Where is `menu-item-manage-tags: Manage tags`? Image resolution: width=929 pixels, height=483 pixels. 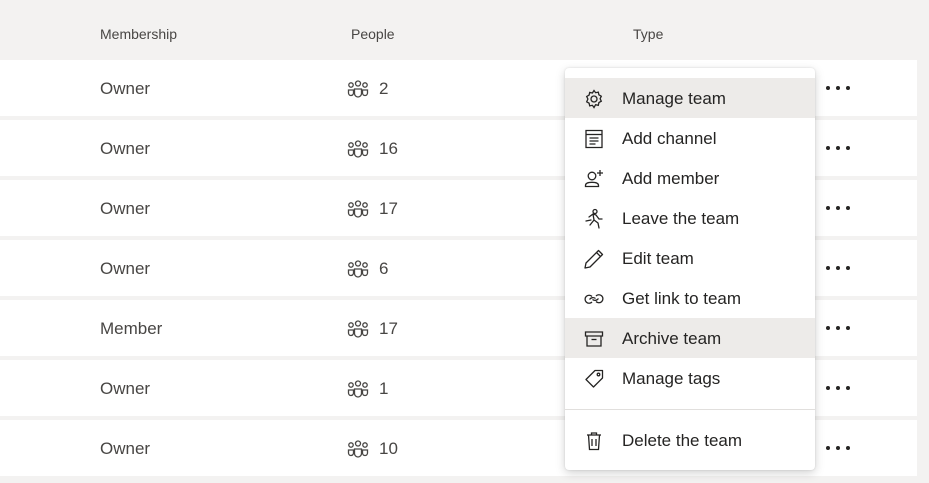
menu-item-manage-tags: Manage tags is located at coordinates (690, 378).